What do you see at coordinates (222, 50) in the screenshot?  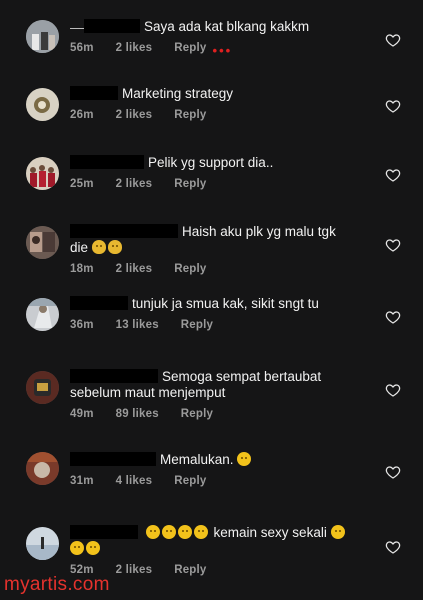 I see `loading-dots: •••` at bounding box center [222, 50].